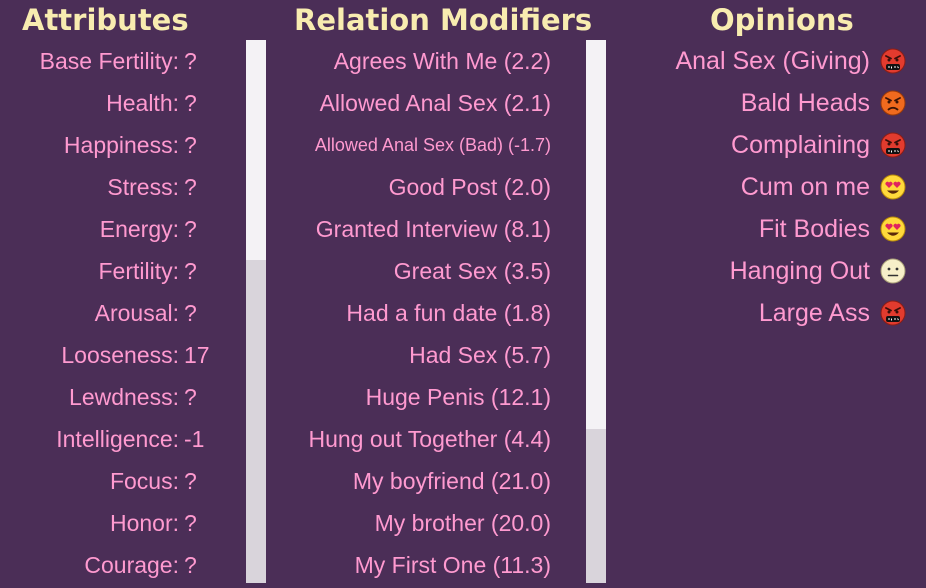 Image resolution: width=926 pixels, height=588 pixels. I want to click on opinion-row: Cum on me, so click(758, 187).